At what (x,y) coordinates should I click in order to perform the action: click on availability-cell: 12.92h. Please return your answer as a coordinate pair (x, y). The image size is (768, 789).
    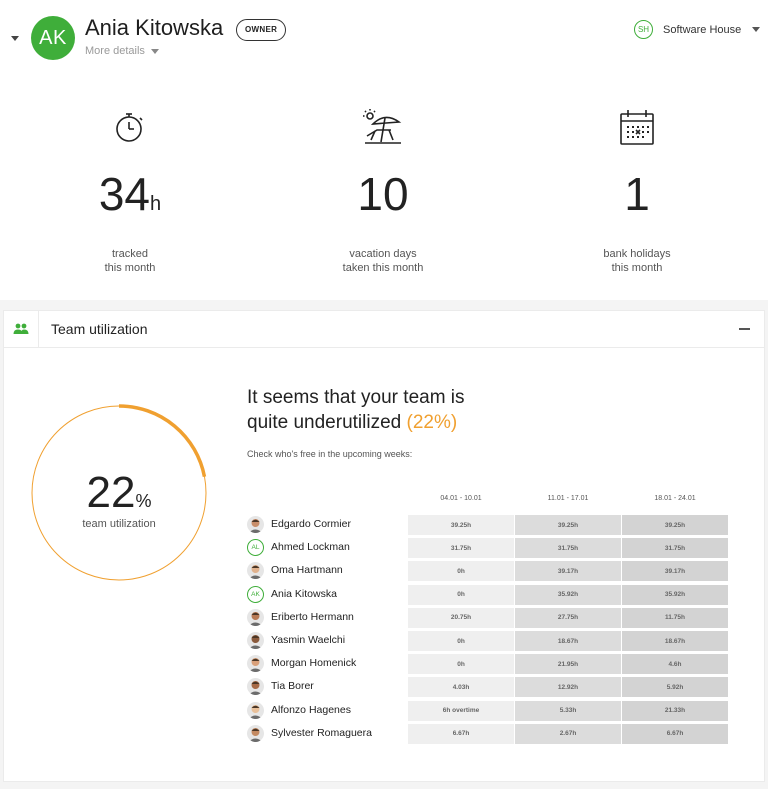
    Looking at the image, I should click on (568, 687).